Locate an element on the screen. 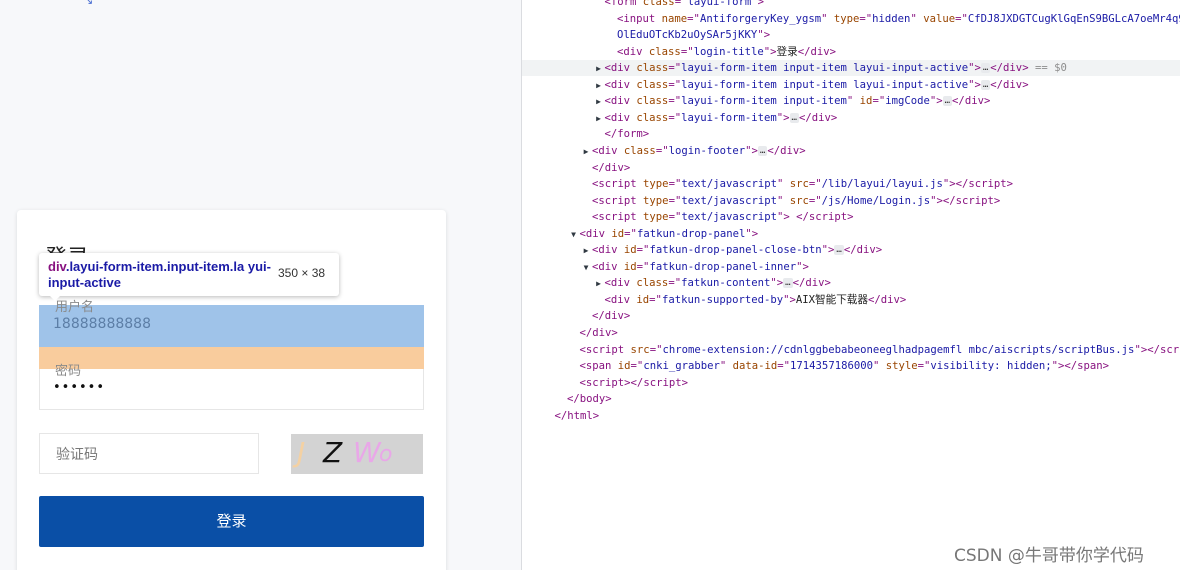 The height and width of the screenshot is (570, 1180). tooltip-arrow is located at coordinates (55, 298).